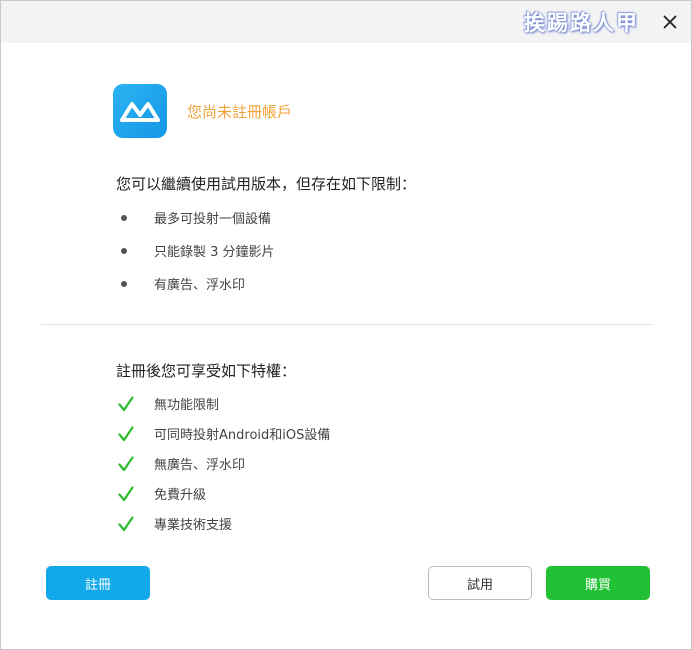  What do you see at coordinates (200, 465) in the screenshot?
I see `benefit-item-label: 無廣告、浮水印` at bounding box center [200, 465].